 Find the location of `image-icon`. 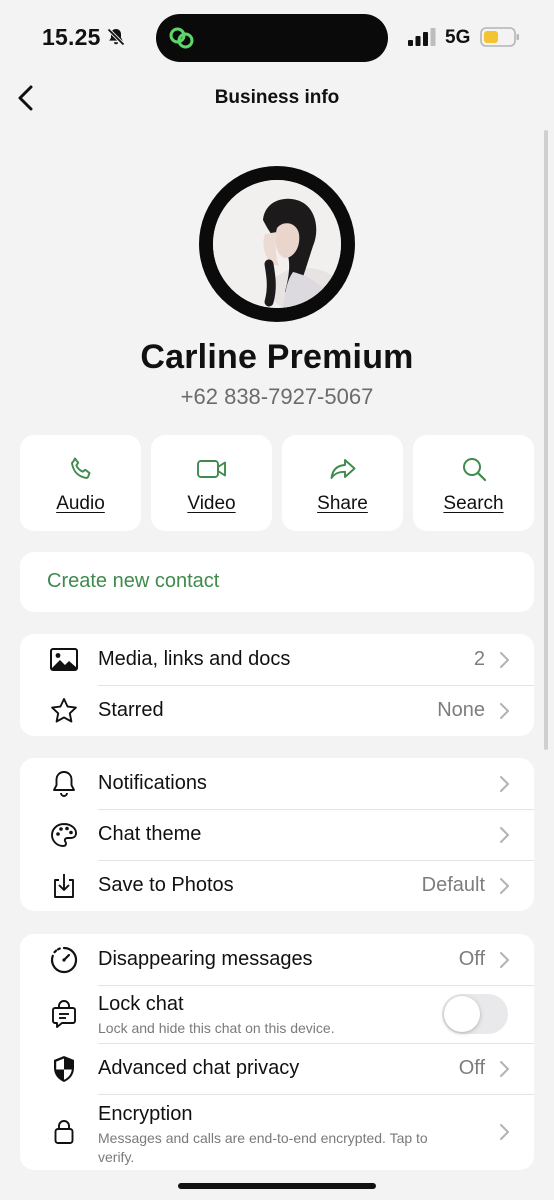

image-icon is located at coordinates (64, 659).